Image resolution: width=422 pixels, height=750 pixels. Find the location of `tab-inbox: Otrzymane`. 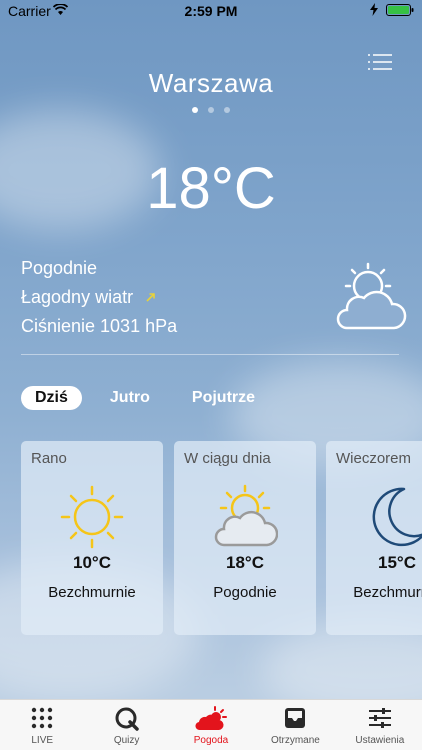

tab-inbox: Otrzymane is located at coordinates (295, 725).